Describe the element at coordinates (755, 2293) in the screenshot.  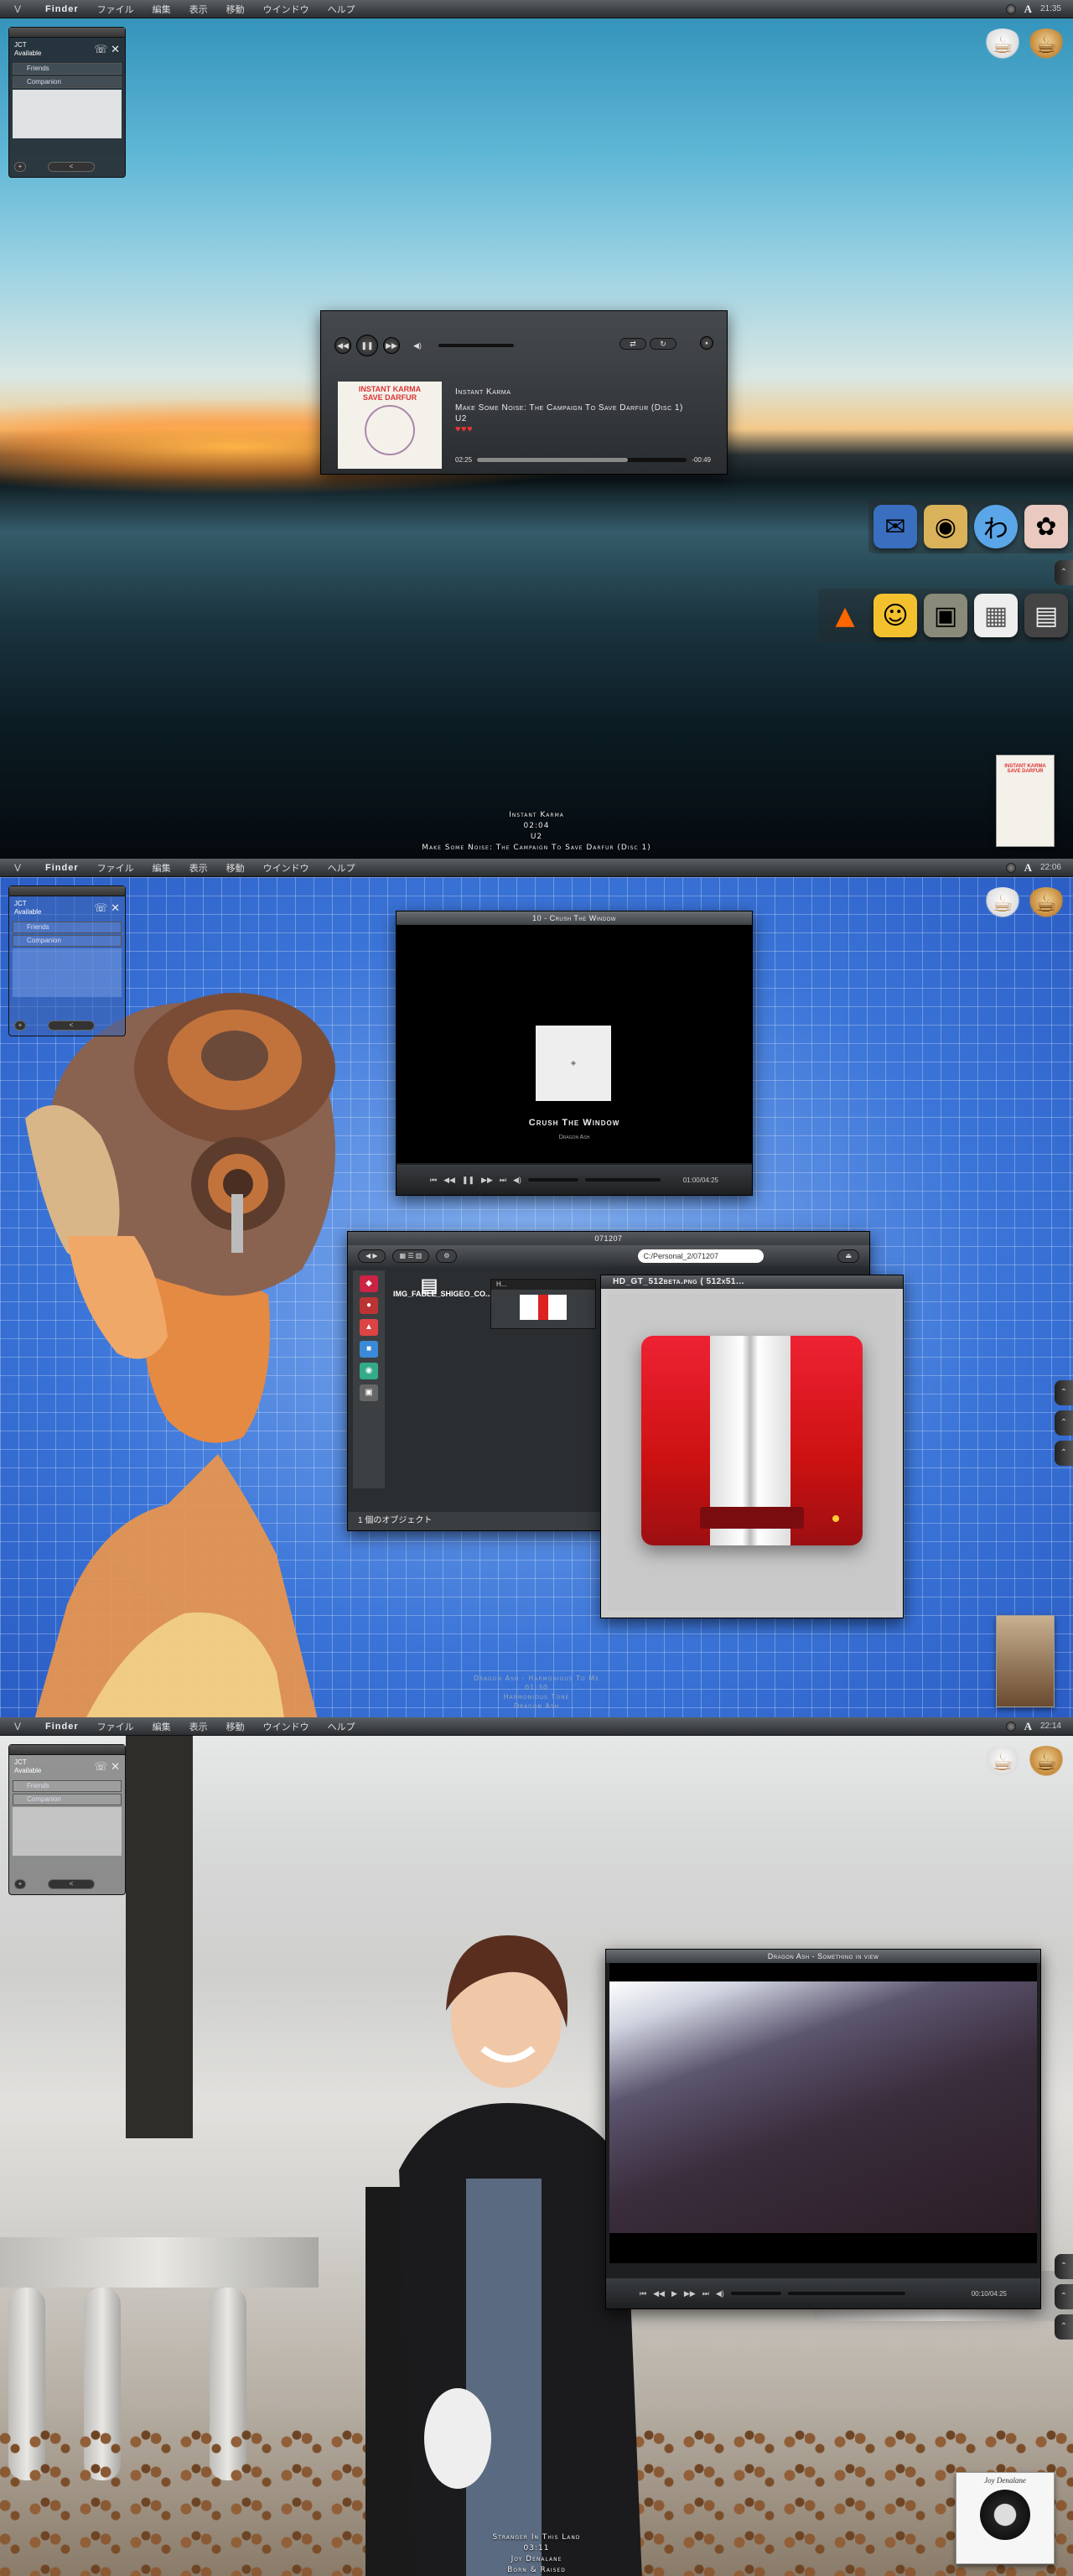
I see `volume-slider` at that location.